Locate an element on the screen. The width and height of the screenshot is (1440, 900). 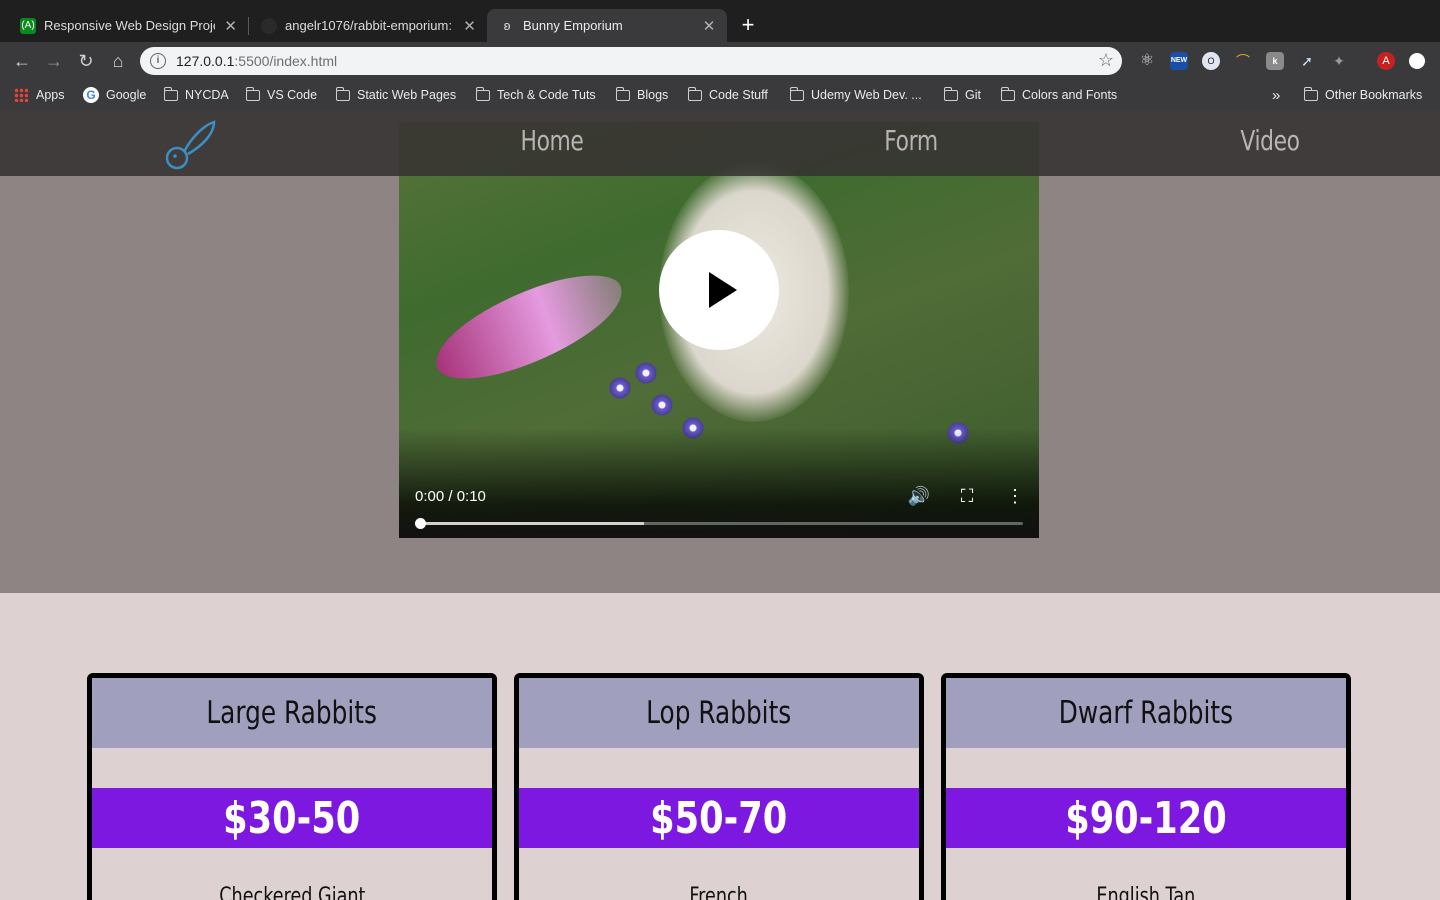
rocket-extension-icon: ➚ is located at coordinates (1307, 61).